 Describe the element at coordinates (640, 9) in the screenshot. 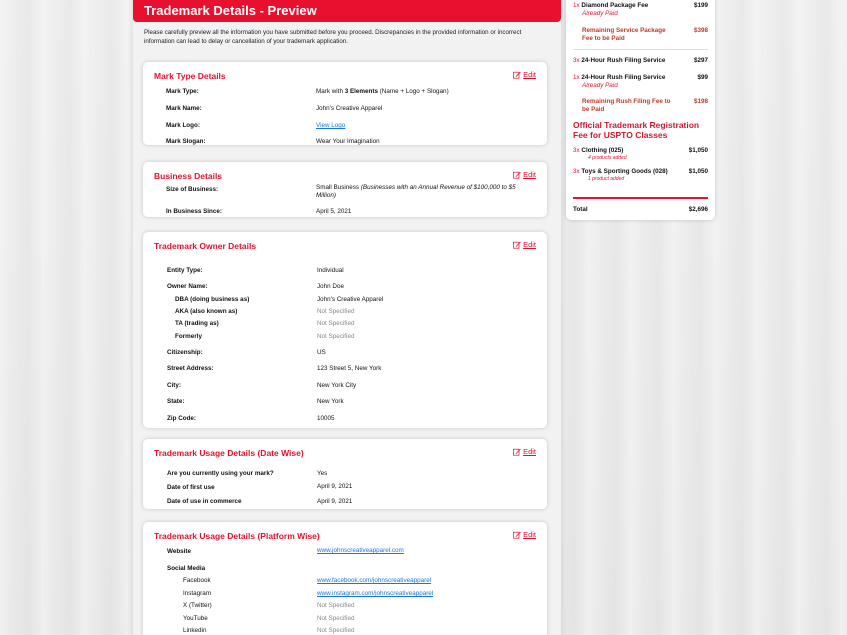

I see `summary-item: 1x Diamond Package Fee $199 Already Paid` at that location.